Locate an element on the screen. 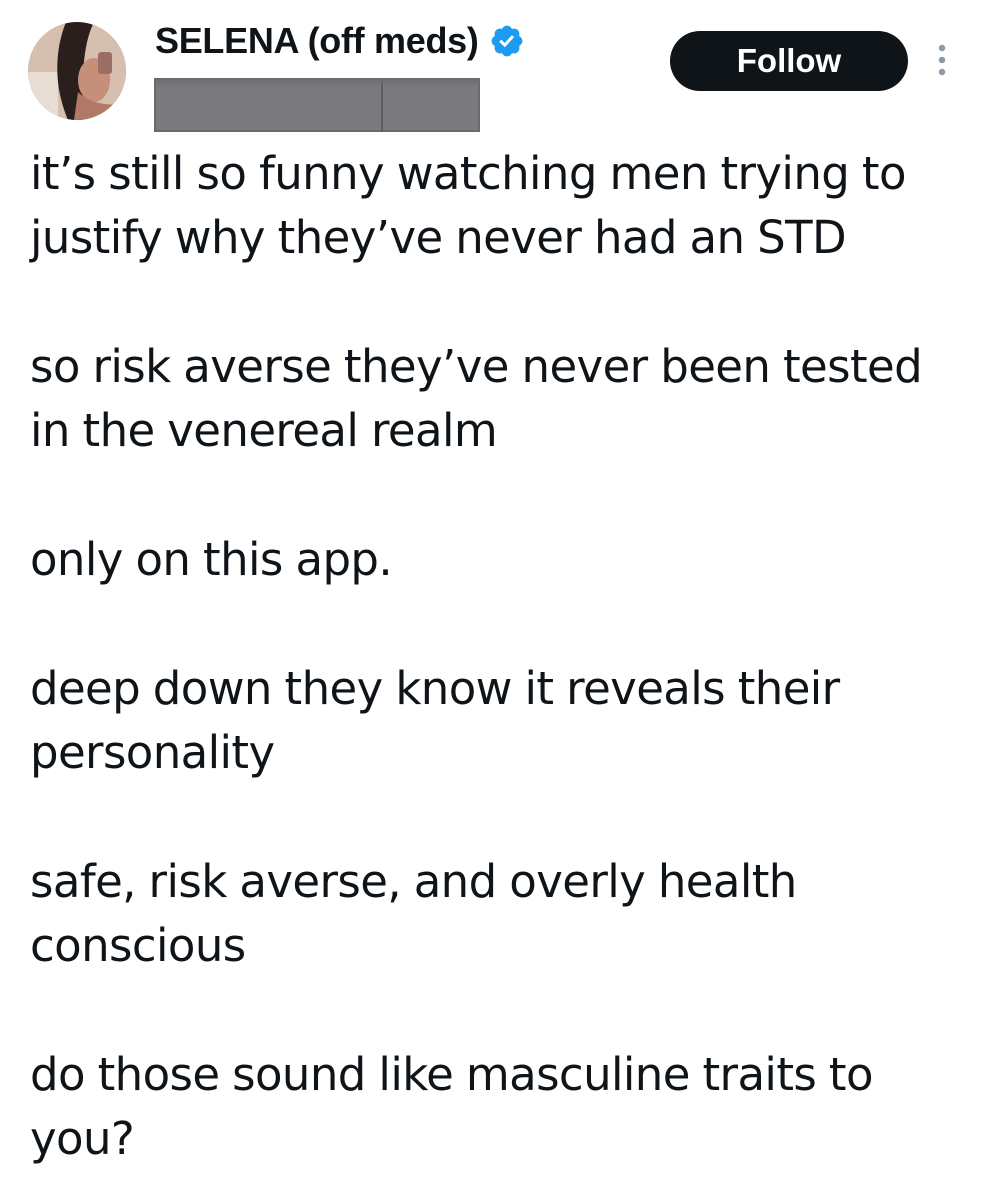 The height and width of the screenshot is (1200, 984). redacted-handle is located at coordinates (317, 105).